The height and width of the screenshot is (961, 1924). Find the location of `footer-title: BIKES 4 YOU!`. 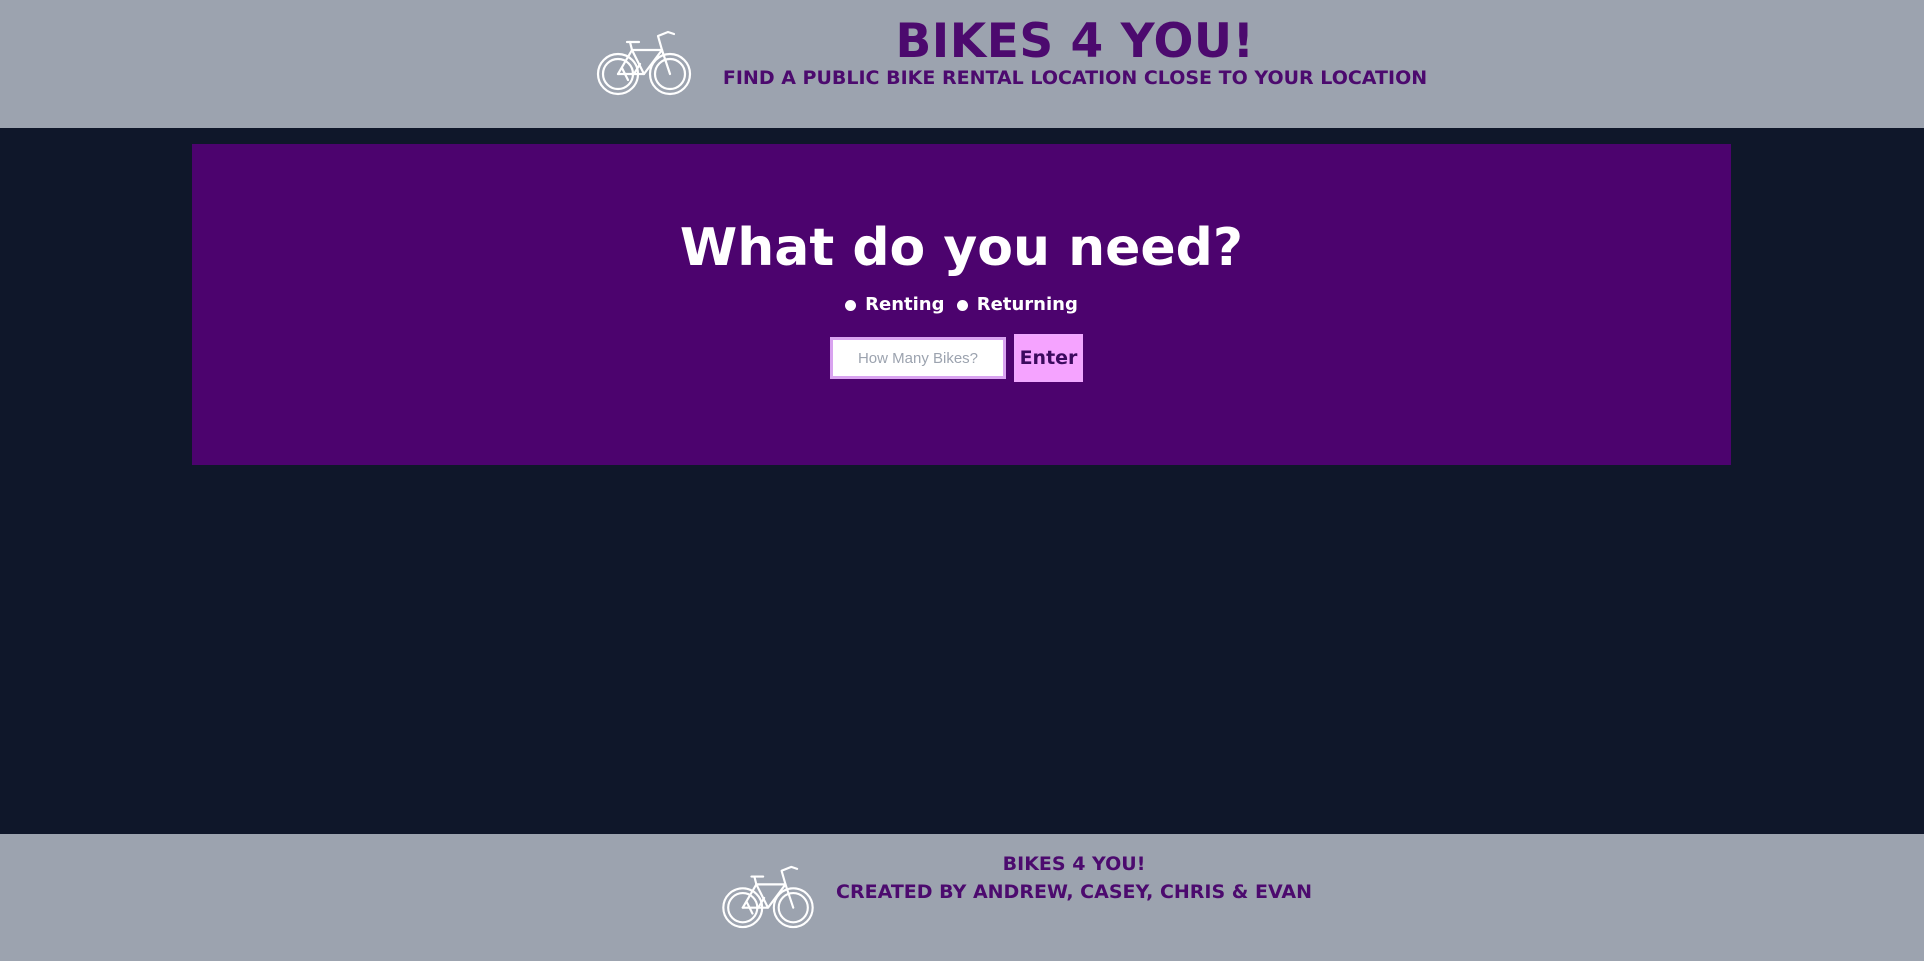

footer-title: BIKES 4 YOU! is located at coordinates (1074, 864).